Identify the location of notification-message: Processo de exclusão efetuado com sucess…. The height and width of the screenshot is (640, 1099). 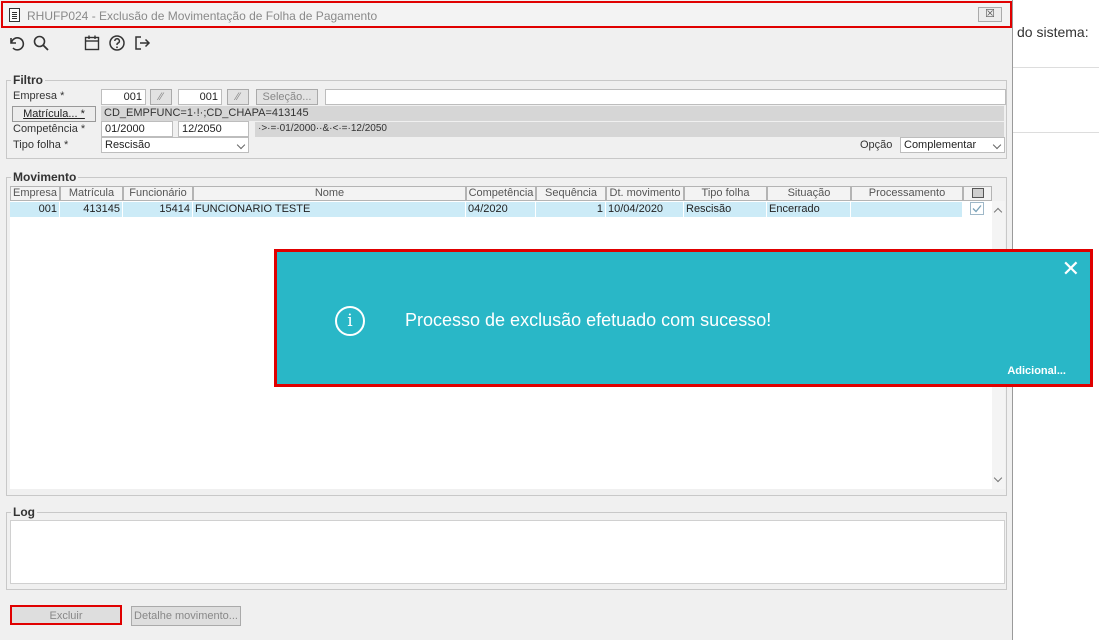
(588, 320).